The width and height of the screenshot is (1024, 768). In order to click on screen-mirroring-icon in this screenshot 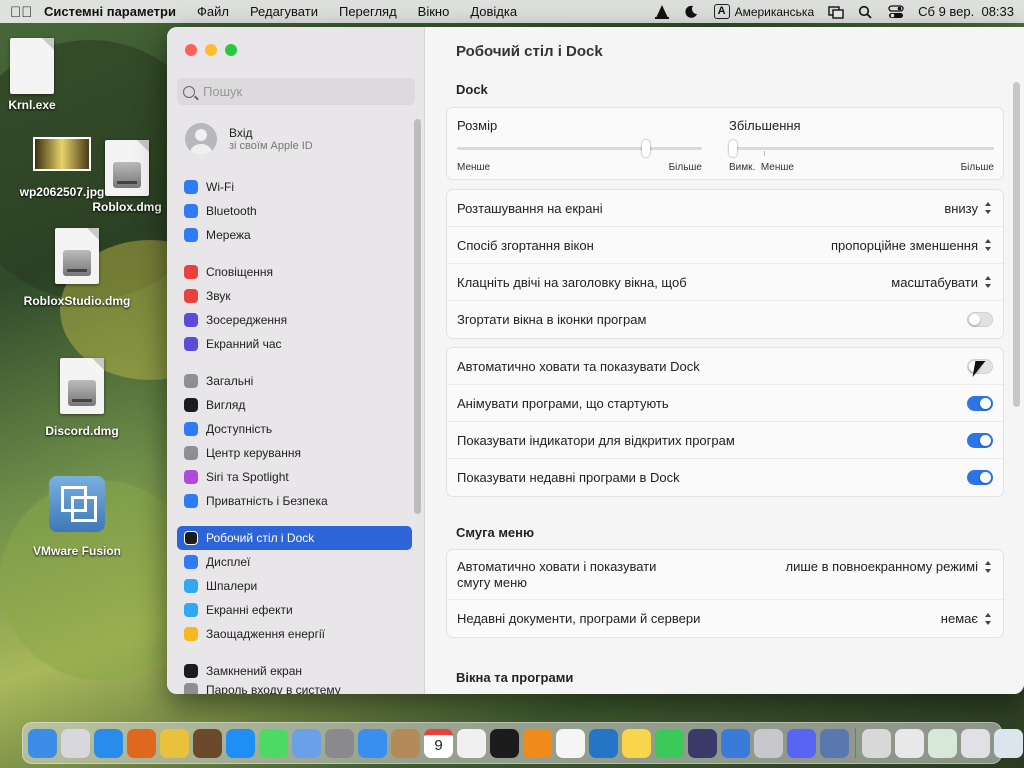, I will do `click(836, 12)`.